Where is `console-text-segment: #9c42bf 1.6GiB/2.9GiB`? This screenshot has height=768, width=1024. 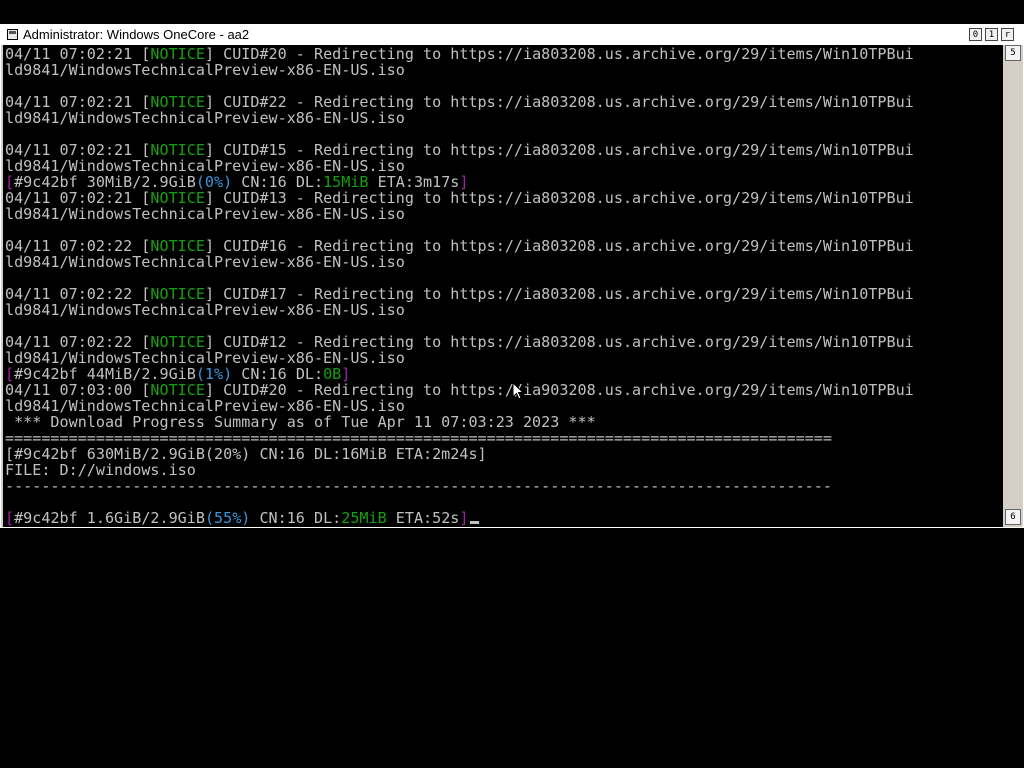
console-text-segment: #9c42bf 1.6GiB/2.9GiB is located at coordinates (109, 518).